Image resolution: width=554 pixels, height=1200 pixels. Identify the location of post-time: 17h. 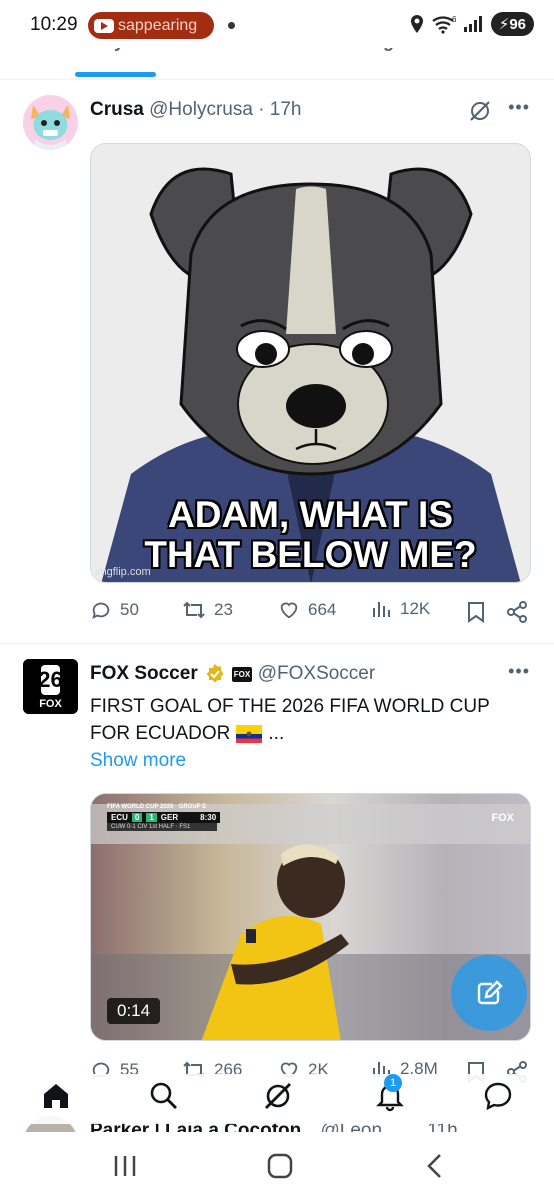
(286, 109).